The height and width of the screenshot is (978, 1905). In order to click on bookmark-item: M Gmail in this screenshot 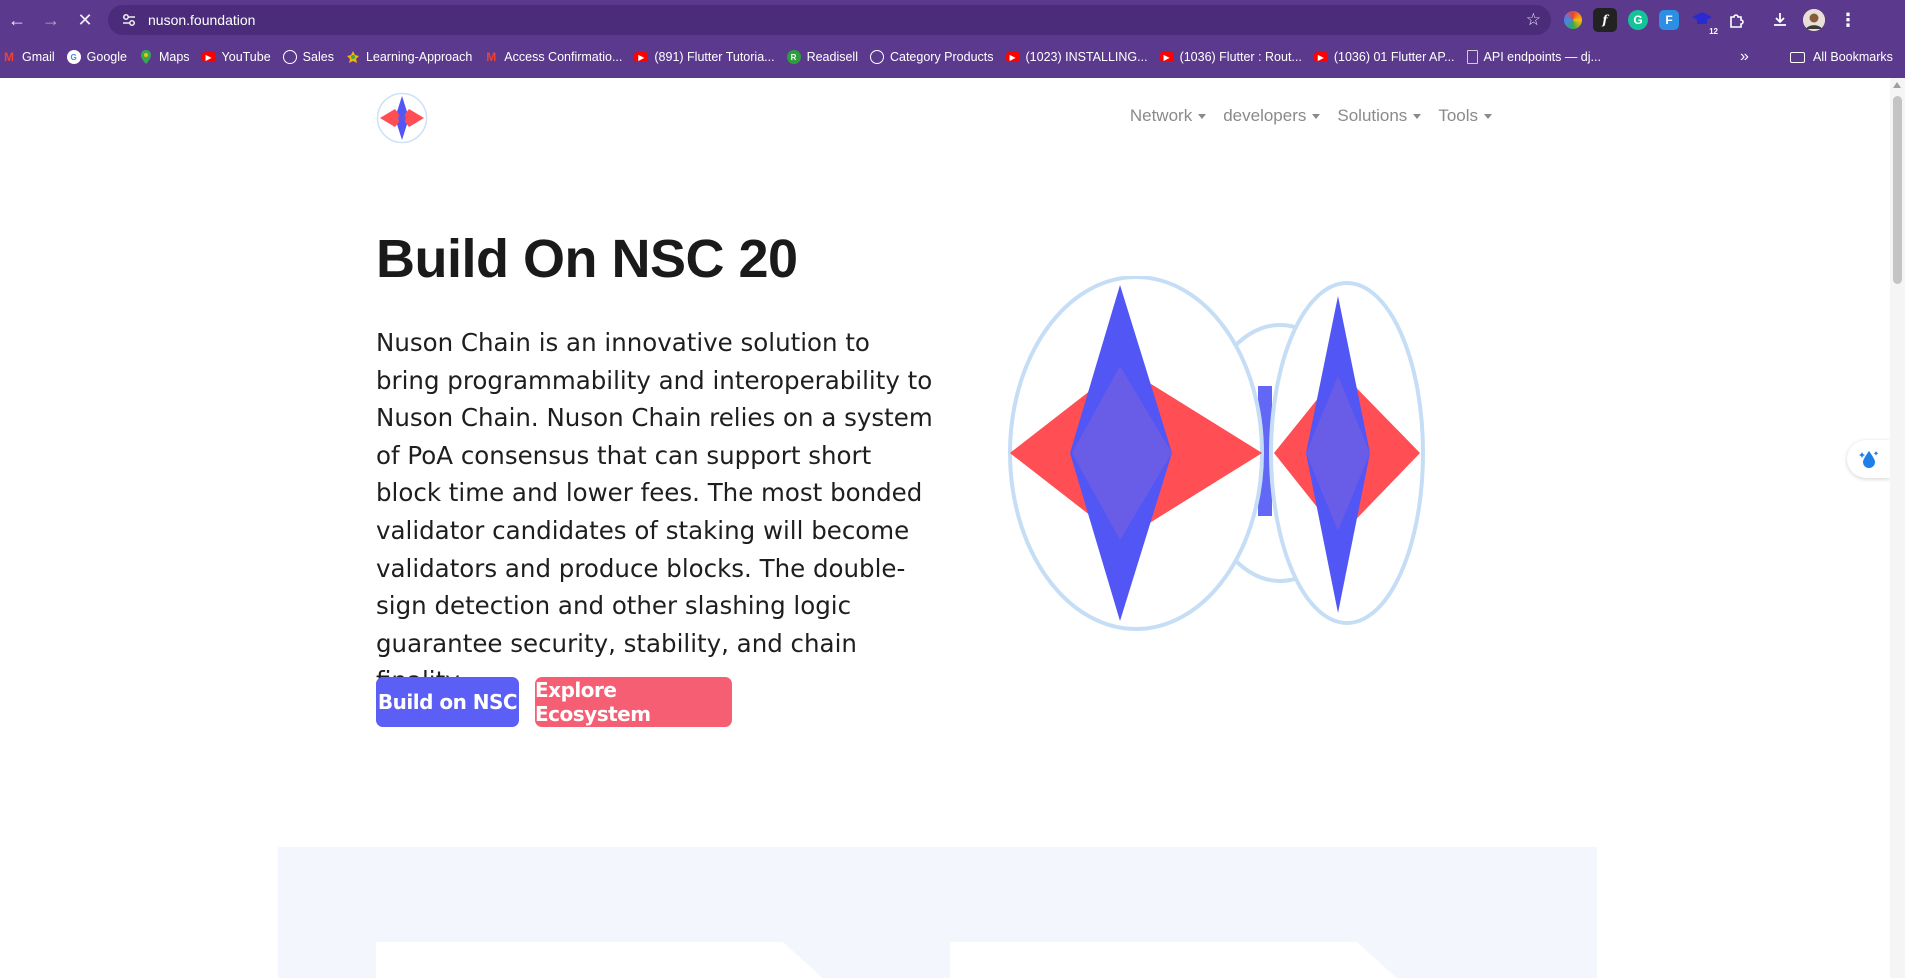, I will do `click(30, 57)`.